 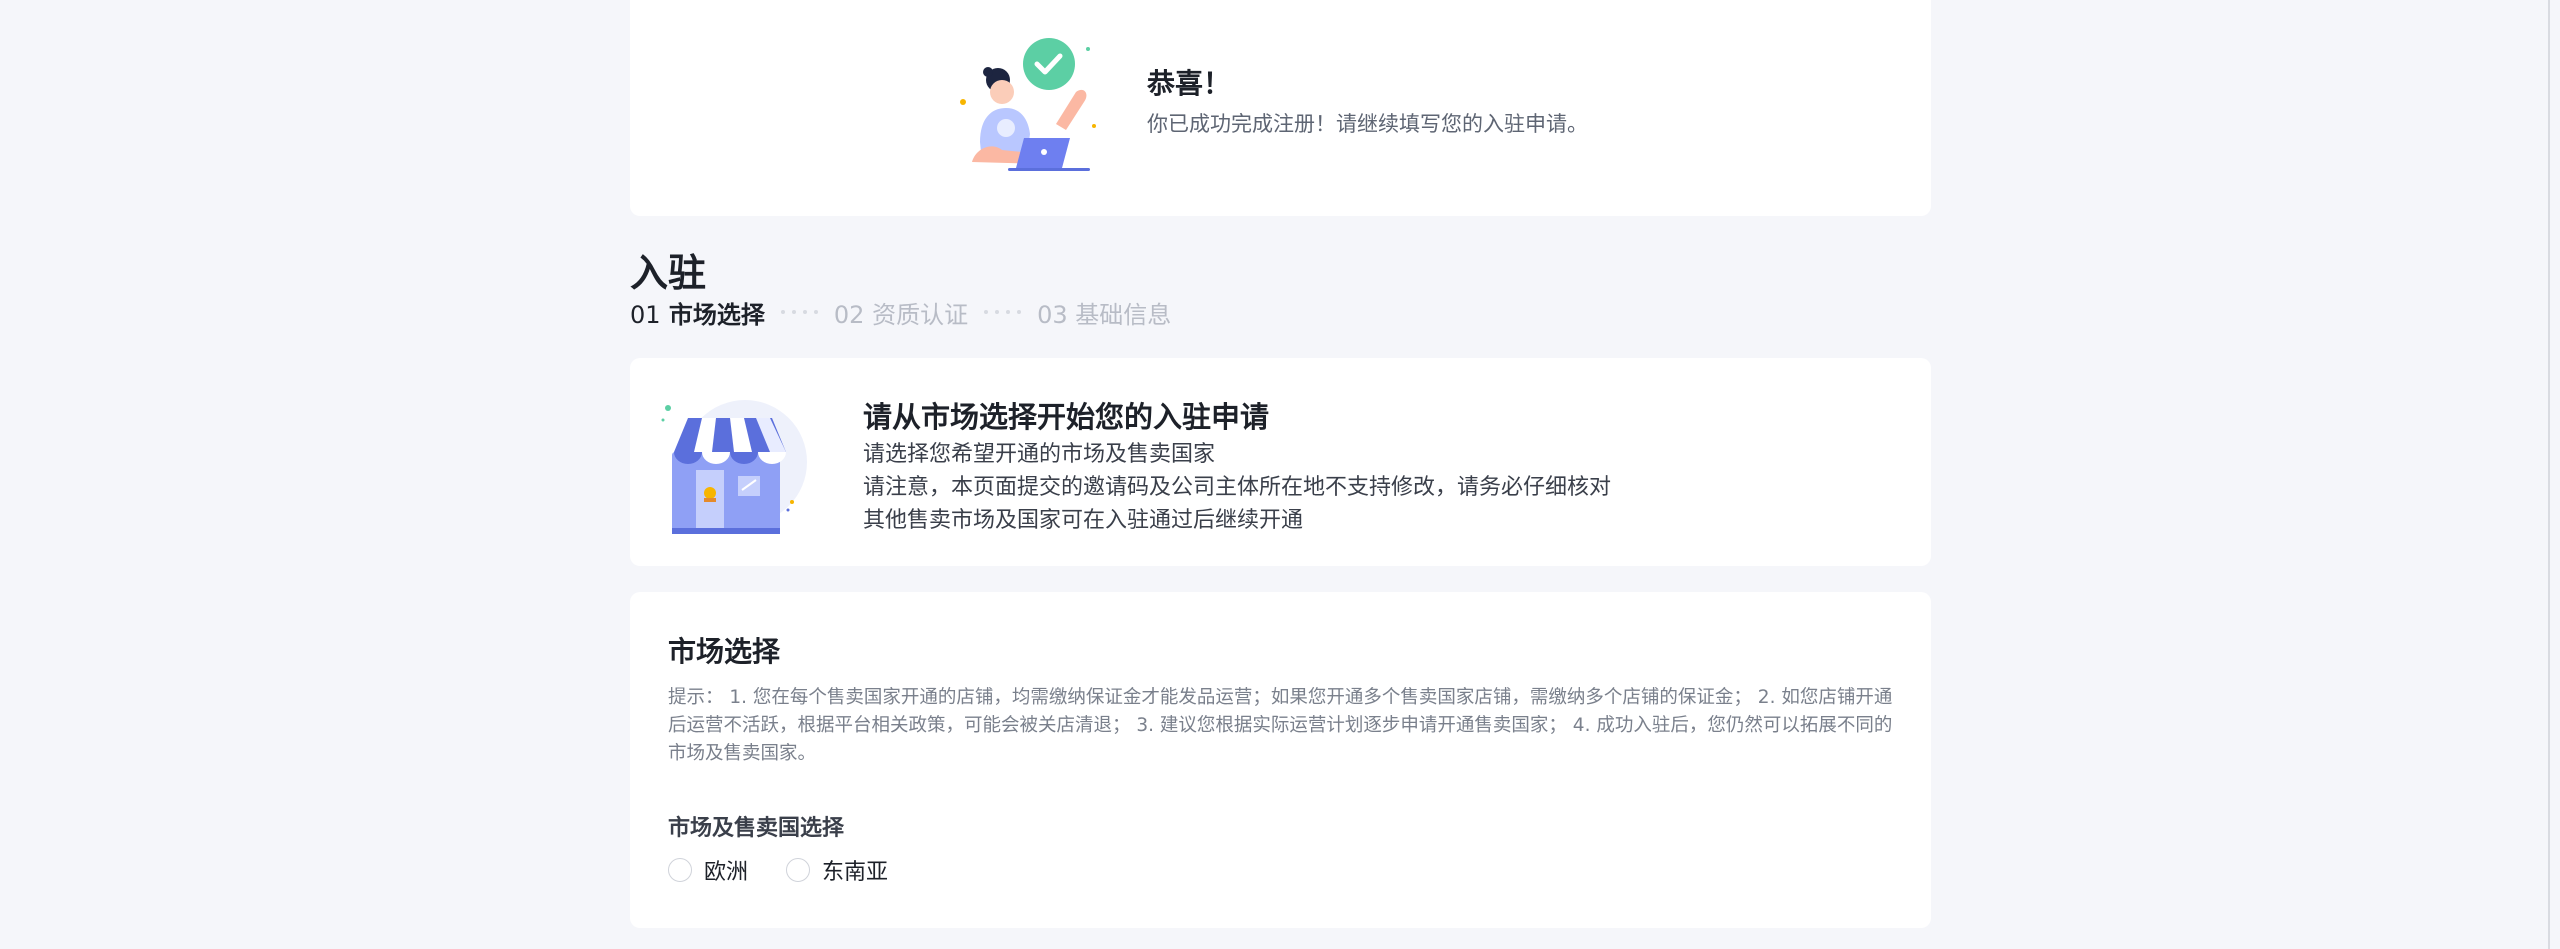 What do you see at coordinates (726, 872) in the screenshot?
I see `radio-label: 欧洲` at bounding box center [726, 872].